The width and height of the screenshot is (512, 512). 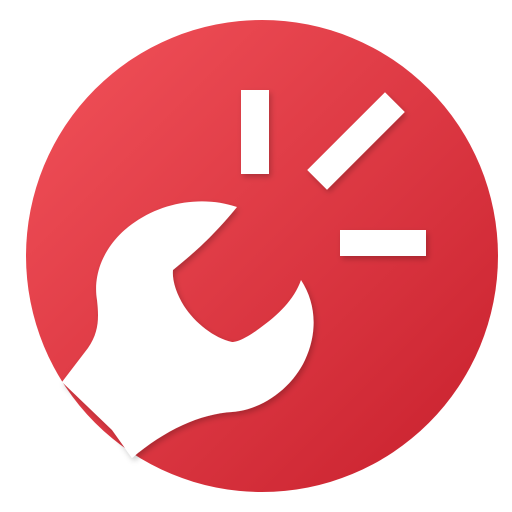 I want to click on spark-line-horizontal, so click(x=383, y=243).